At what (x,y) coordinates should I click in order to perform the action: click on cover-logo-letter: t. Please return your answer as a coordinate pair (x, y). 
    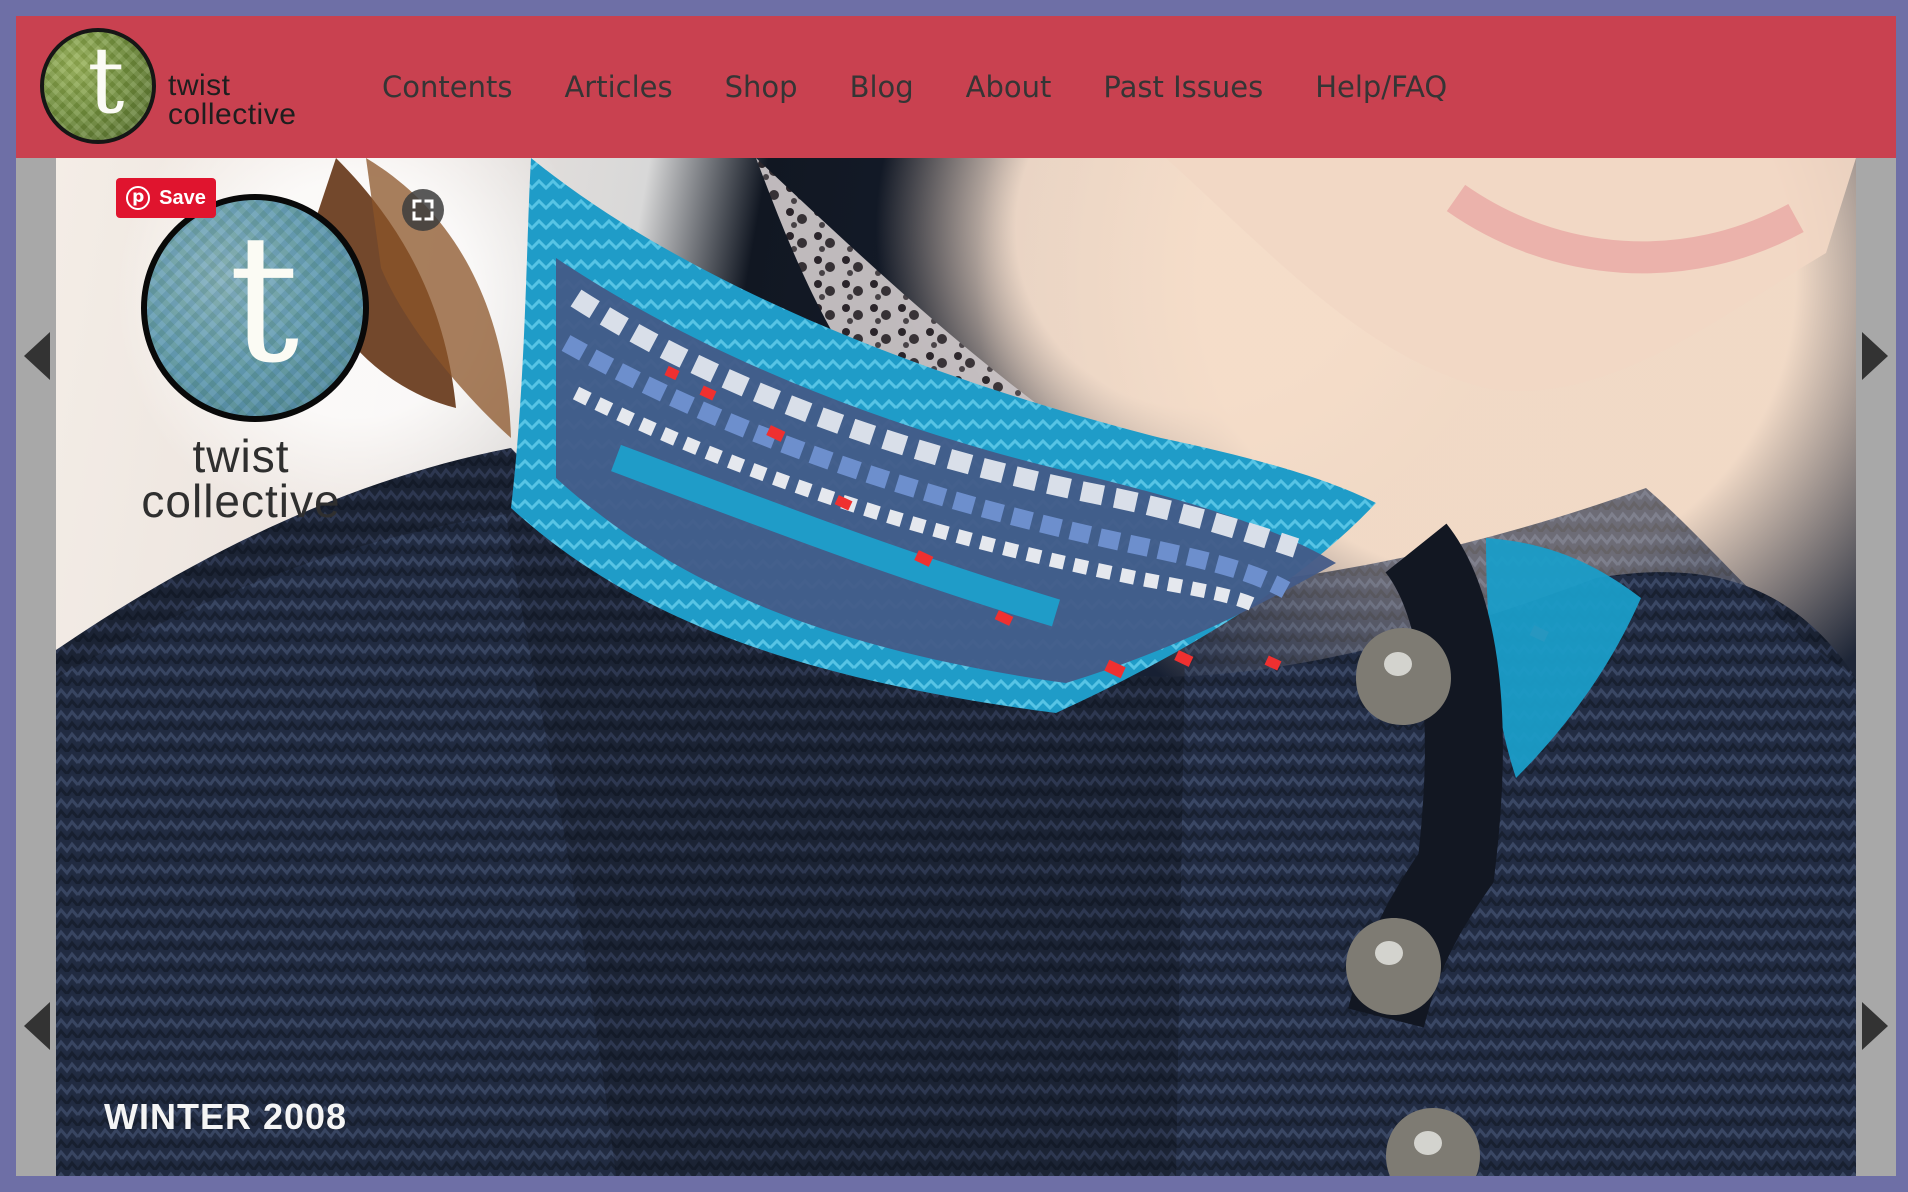
    Looking at the image, I should click on (264, 299).